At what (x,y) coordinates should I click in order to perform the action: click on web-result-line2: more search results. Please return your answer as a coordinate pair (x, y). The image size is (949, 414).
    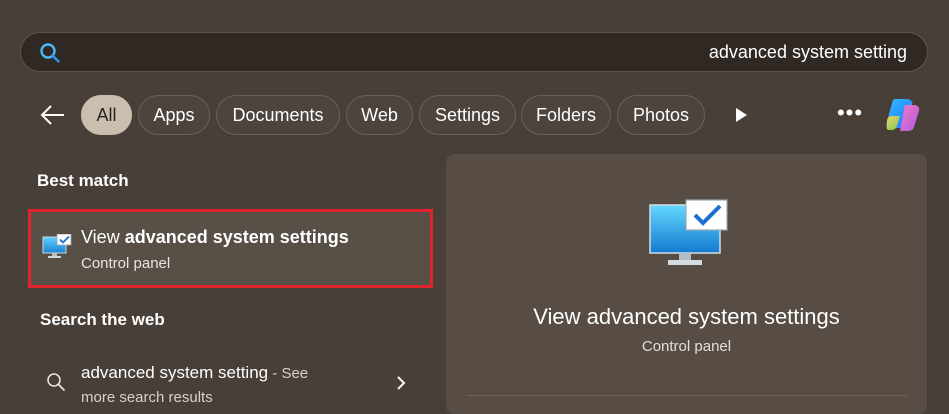
    Looking at the image, I should click on (147, 397).